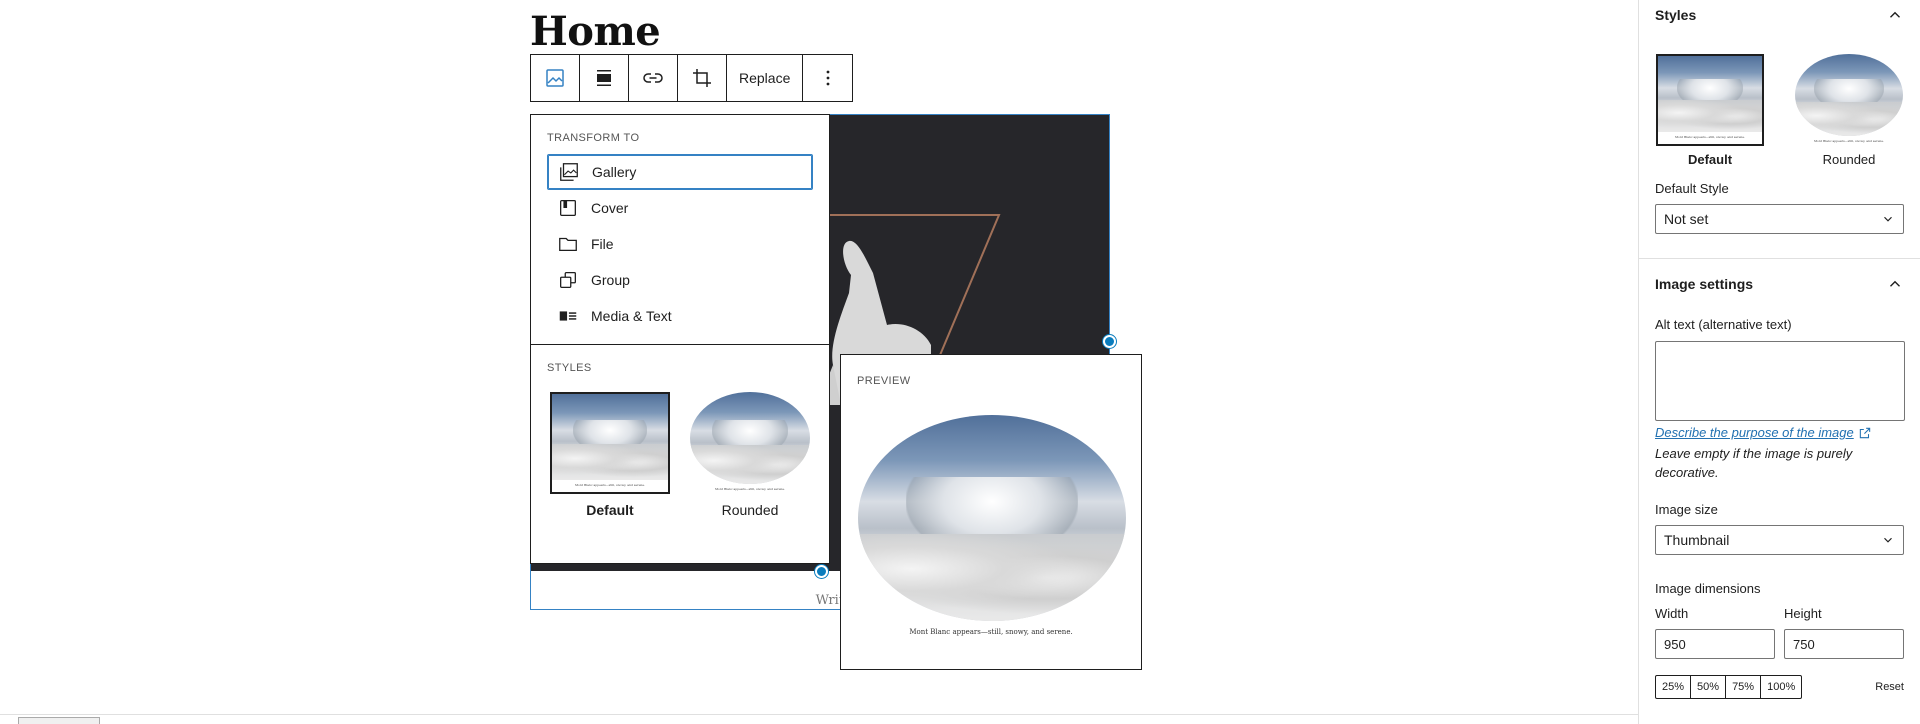 Image resolution: width=1920 pixels, height=724 pixels. I want to click on height-column: Height 750, so click(1844, 632).